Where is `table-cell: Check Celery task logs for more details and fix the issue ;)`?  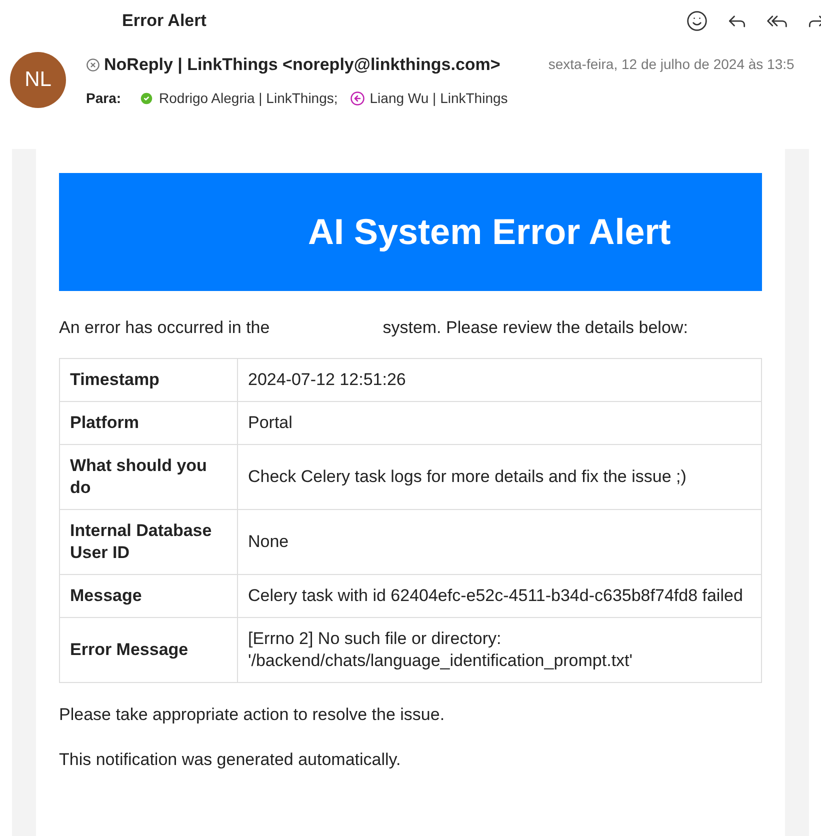
table-cell: Check Celery task logs for more details and fix the issue ;) is located at coordinates (500, 477).